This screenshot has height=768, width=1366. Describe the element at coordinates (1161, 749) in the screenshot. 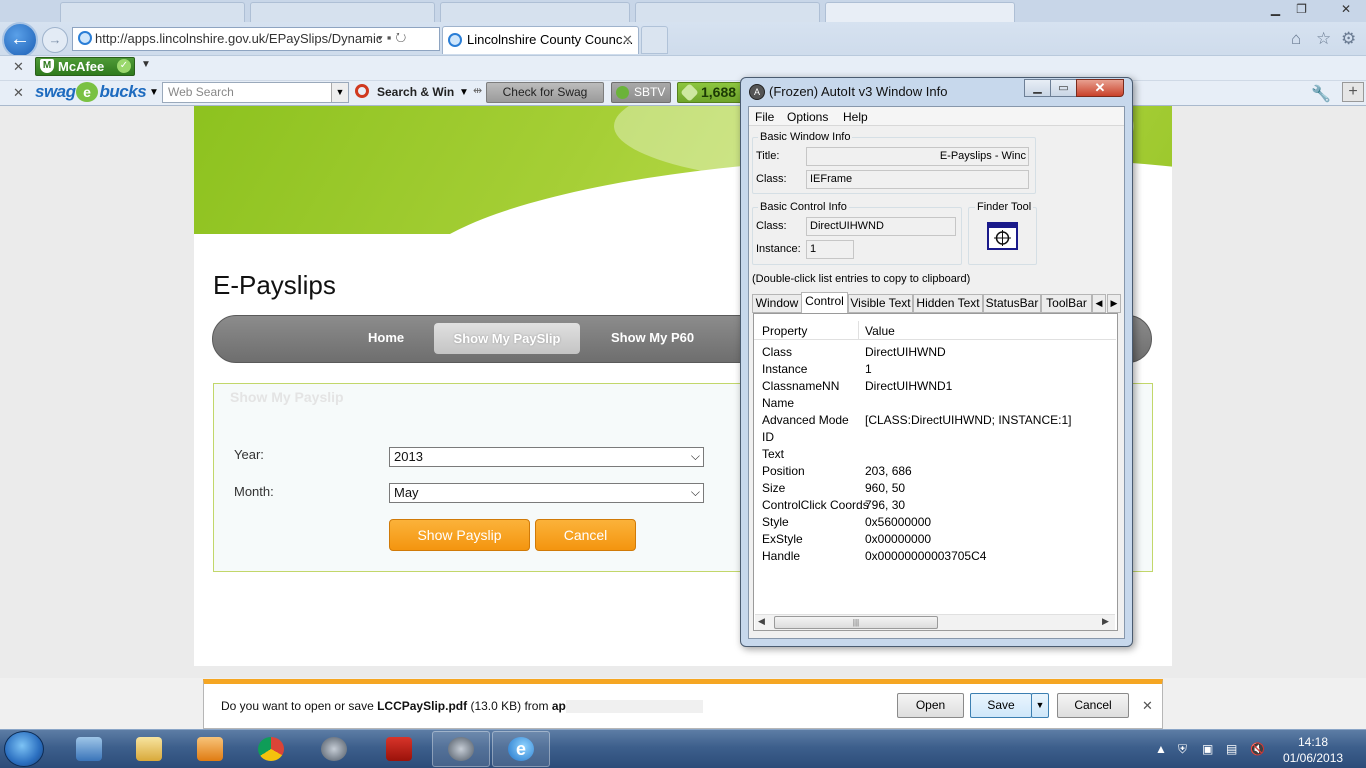

I see `tray-expand-icon: ▲` at that location.